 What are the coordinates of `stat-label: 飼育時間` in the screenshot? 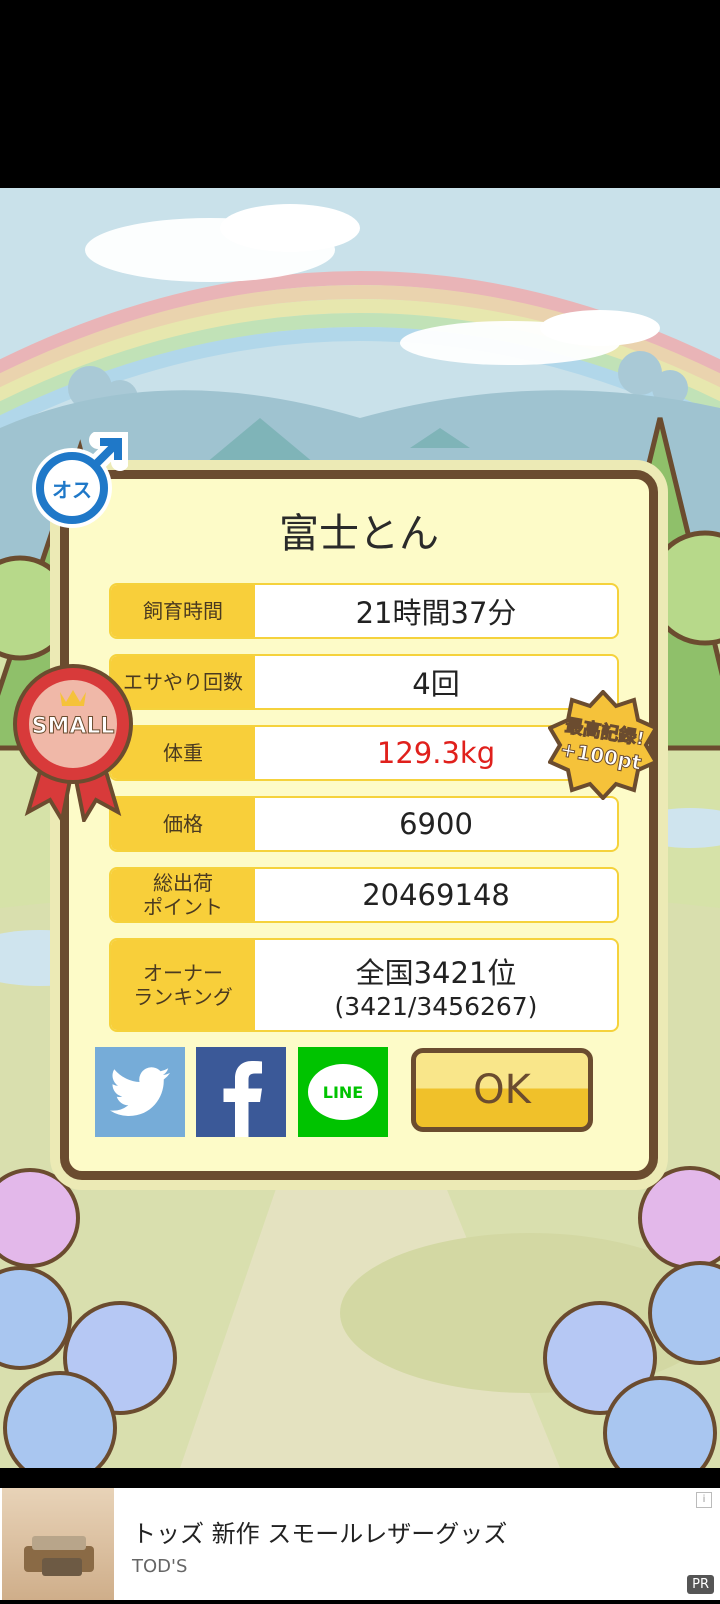 It's located at (183, 611).